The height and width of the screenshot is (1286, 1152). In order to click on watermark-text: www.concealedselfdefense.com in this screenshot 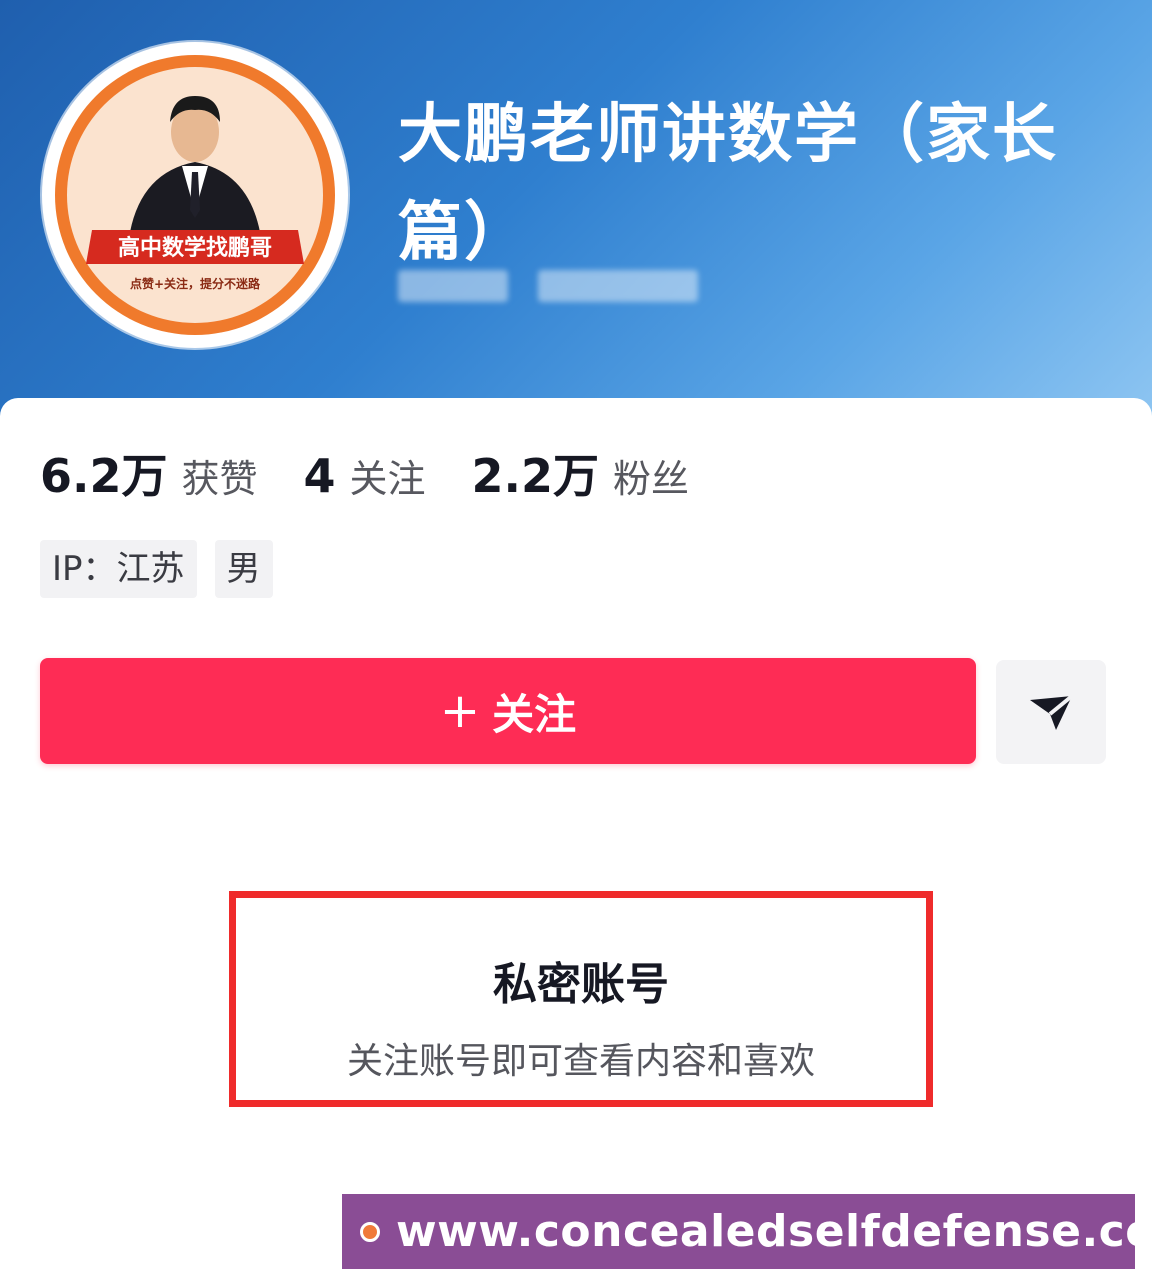, I will do `click(774, 1231)`.